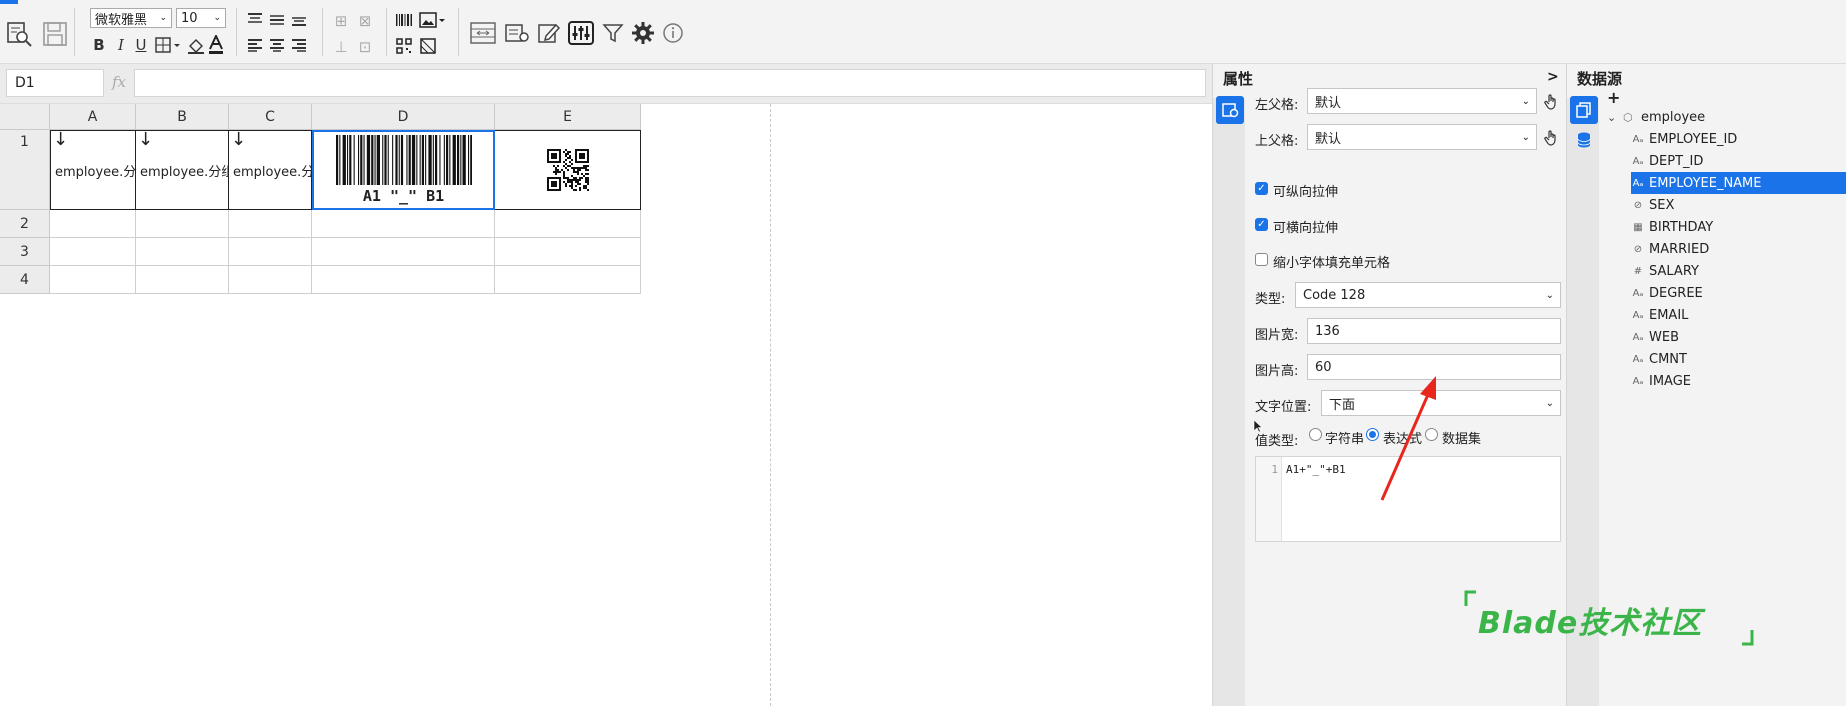 The height and width of the screenshot is (706, 1846). What do you see at coordinates (182, 117) in the screenshot?
I see `col-header-b: B` at bounding box center [182, 117].